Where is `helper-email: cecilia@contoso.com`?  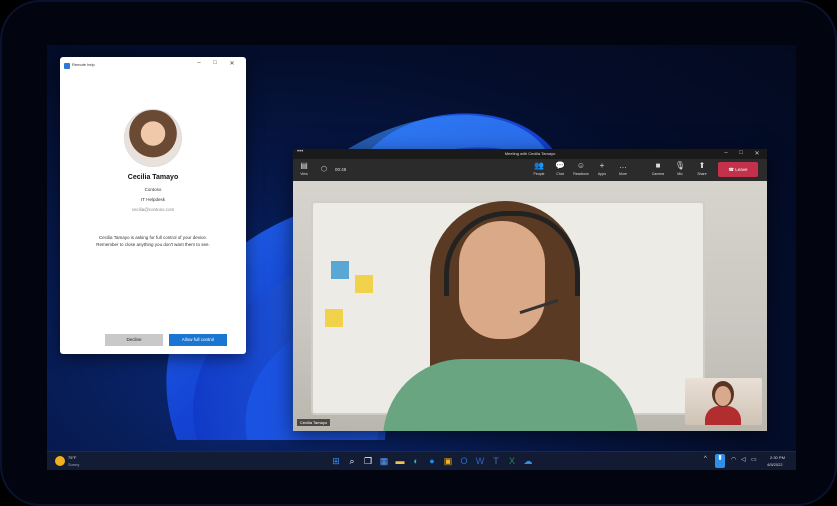
helper-email: cecilia@contoso.com is located at coordinates (153, 209).